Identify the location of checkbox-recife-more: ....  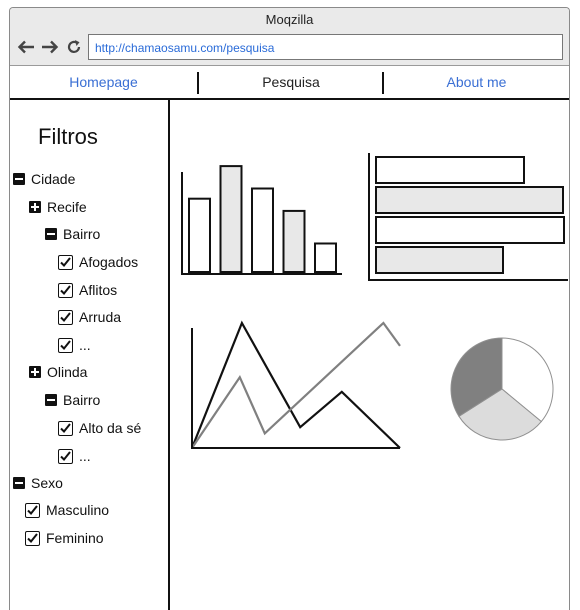
(74, 345).